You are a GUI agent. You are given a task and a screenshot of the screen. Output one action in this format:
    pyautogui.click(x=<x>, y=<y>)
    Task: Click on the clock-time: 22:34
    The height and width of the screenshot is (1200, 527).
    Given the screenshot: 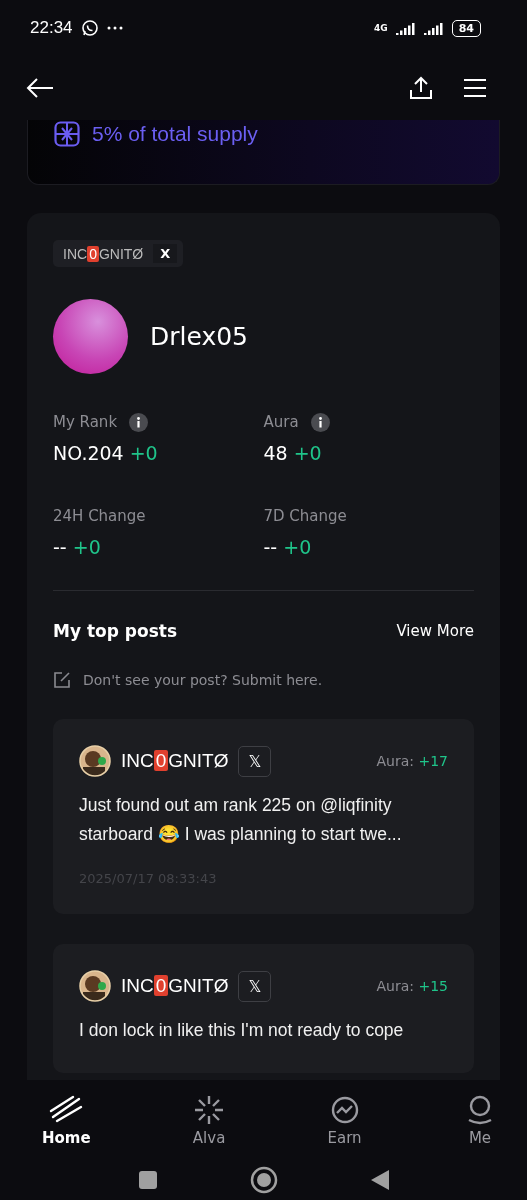 What is the action you would take?
    pyautogui.click(x=51, y=28)
    